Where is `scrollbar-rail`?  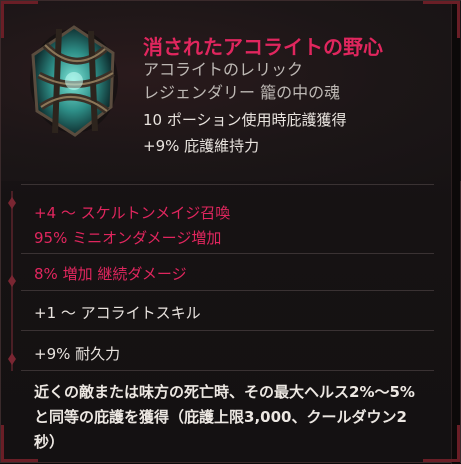
scrollbar-rail is located at coordinates (455, 232).